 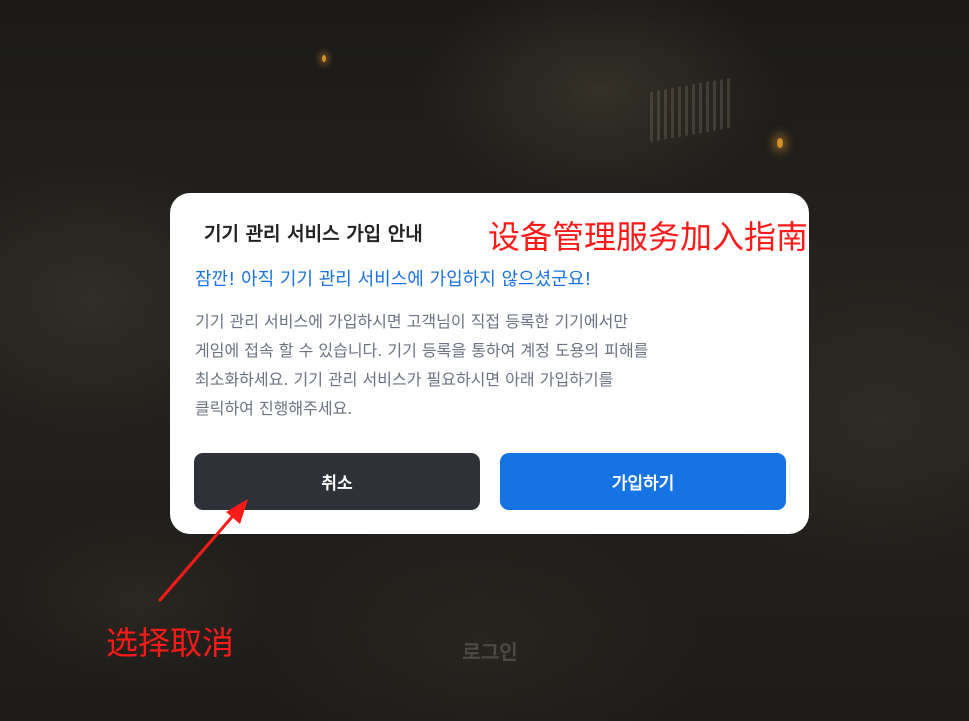 What do you see at coordinates (422, 350) in the screenshot?
I see `dialog-body-line: 게임에 접속 할 수 있습니다. 기기 등록을 통하여 계정 도용의 피해를` at bounding box center [422, 350].